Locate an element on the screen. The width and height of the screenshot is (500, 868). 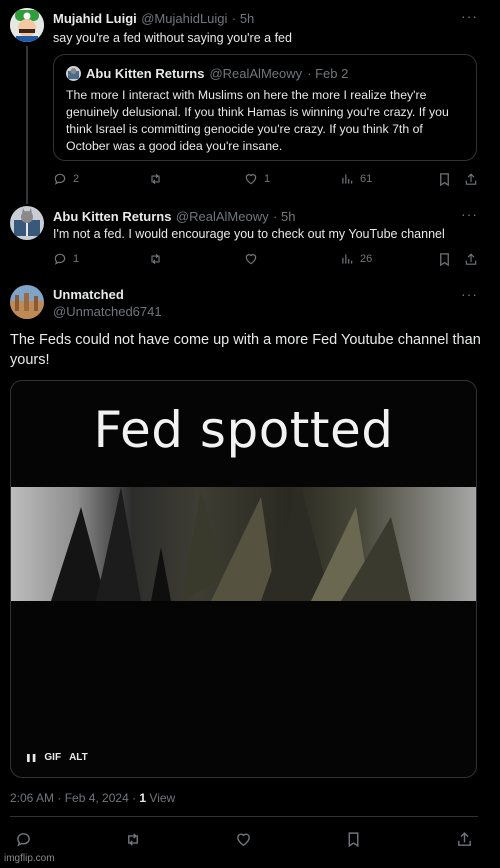
tweet-header: Mujahid Luigi @MujahidLuigi · 5h is located at coordinates (153, 19).